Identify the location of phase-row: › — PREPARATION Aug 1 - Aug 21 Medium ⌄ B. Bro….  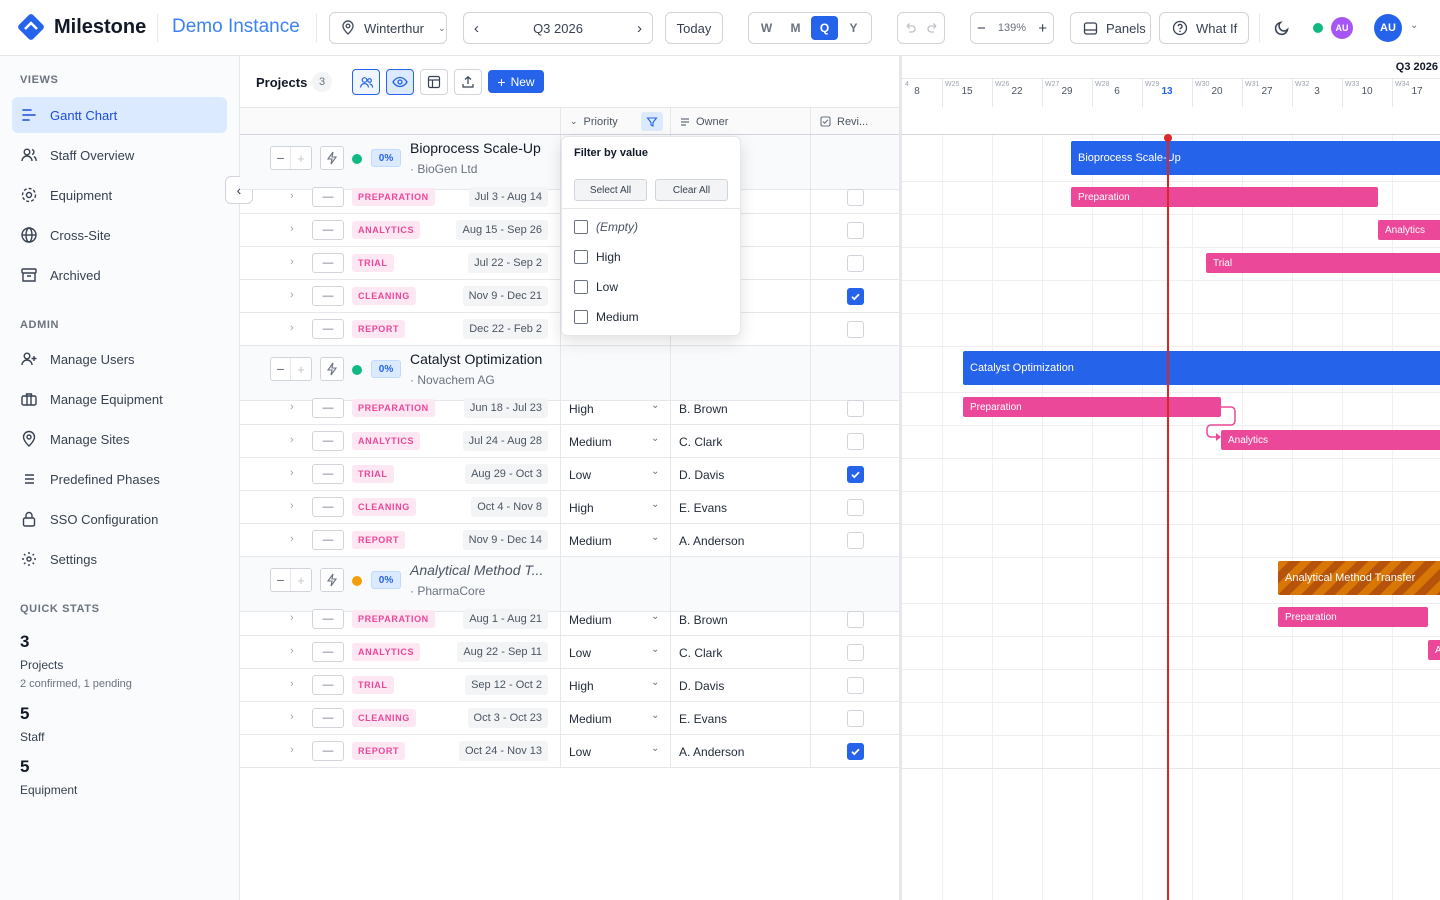
(570, 619).